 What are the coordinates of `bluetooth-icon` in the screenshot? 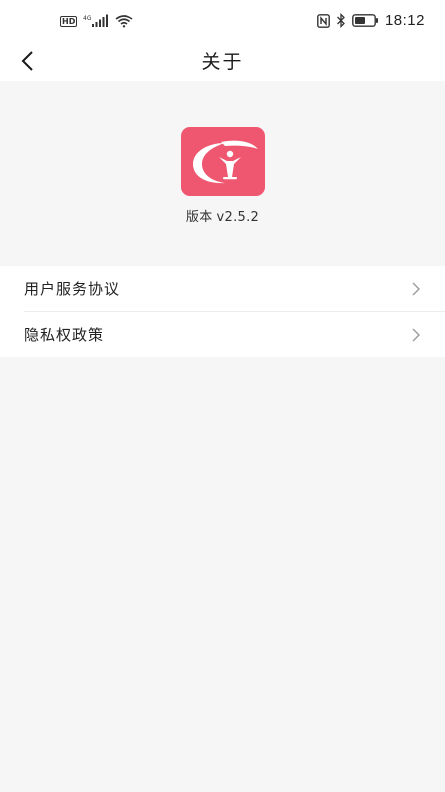 It's located at (340, 20).